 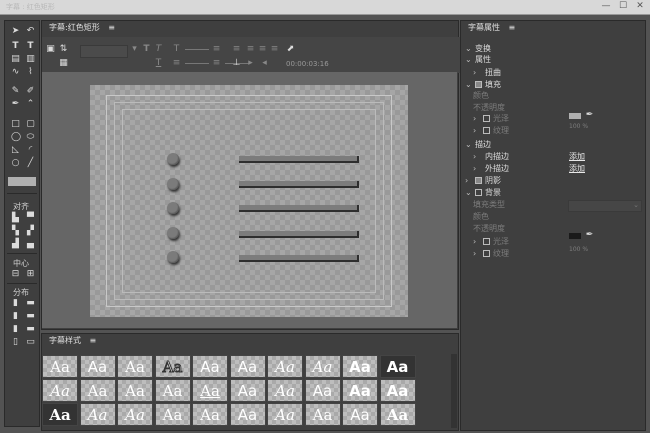 I want to click on inner-stroke-row: › 内描边, so click(x=491, y=157).